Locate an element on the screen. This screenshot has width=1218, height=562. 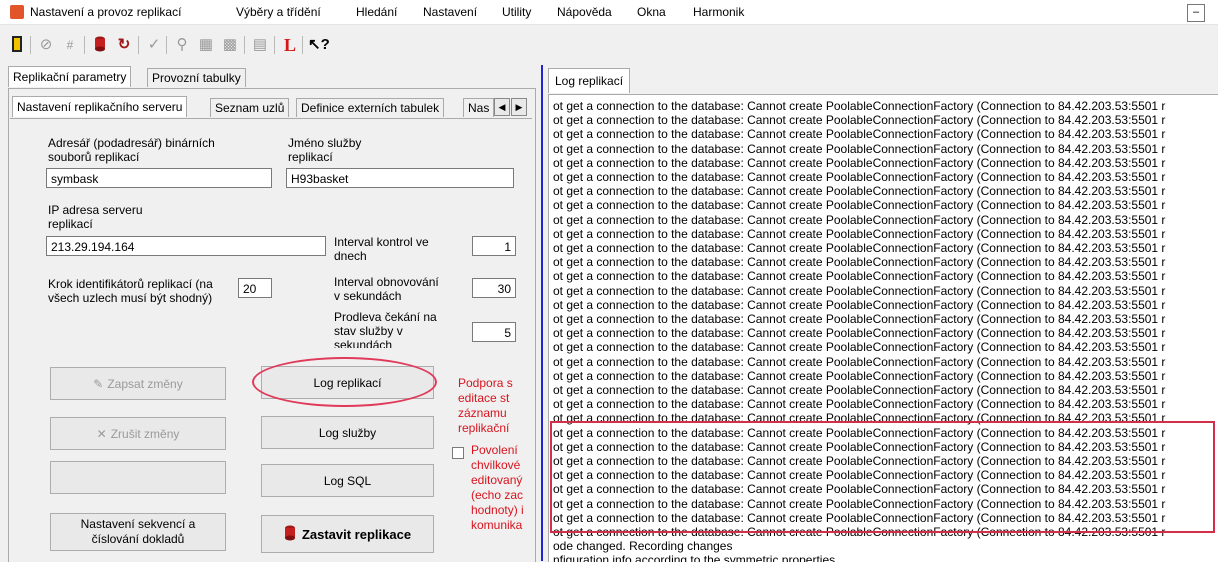
hash-icon: # is located at coordinates (70, 45).